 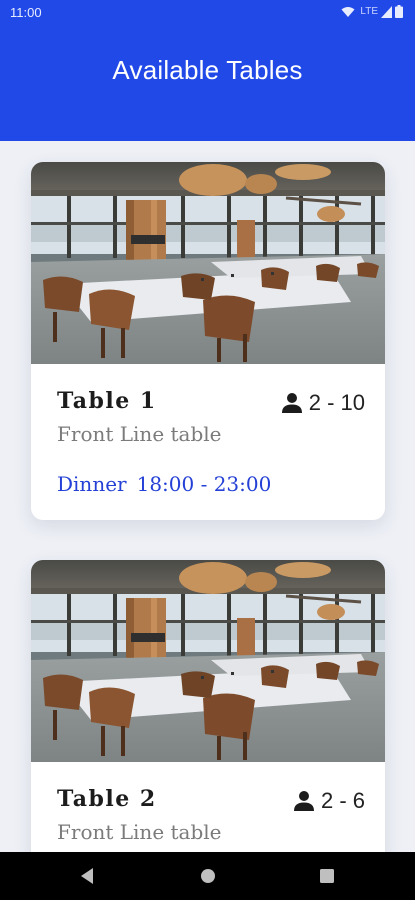 What do you see at coordinates (107, 799) in the screenshot?
I see `table-name: Table 2` at bounding box center [107, 799].